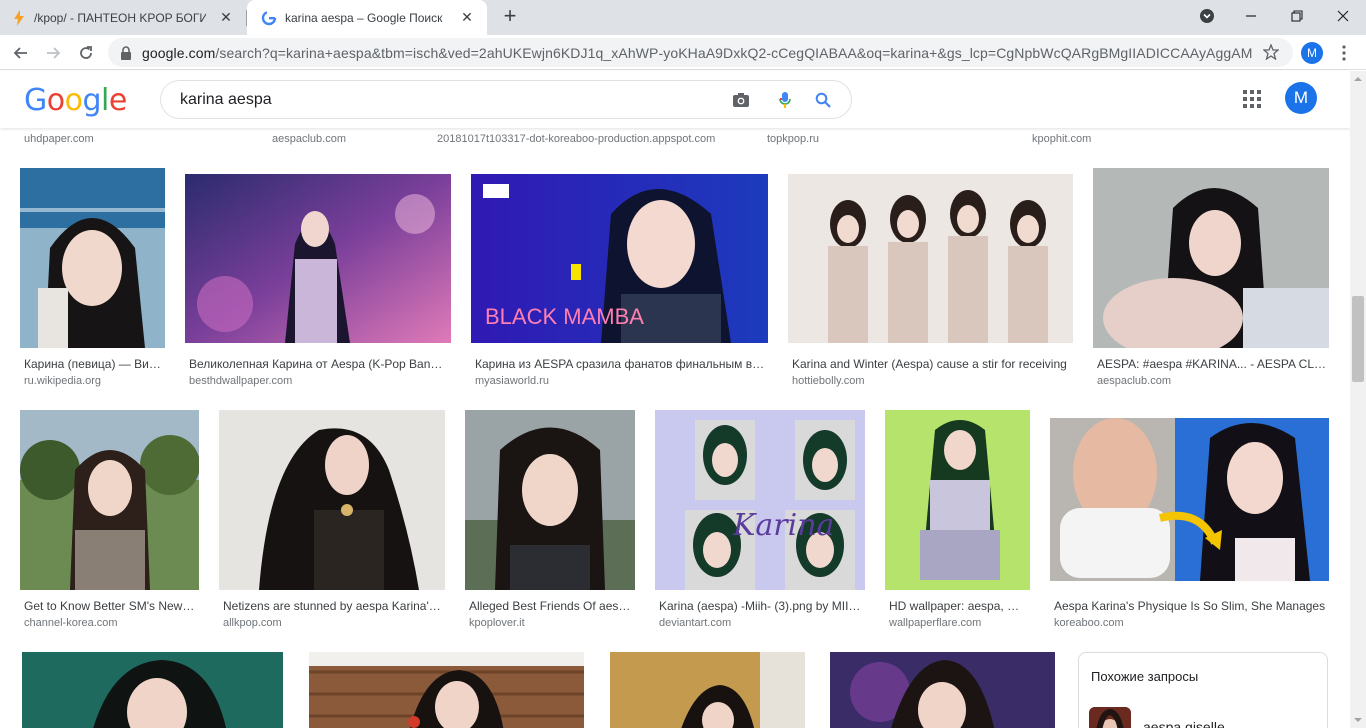 Image resolution: width=1366 pixels, height=728 pixels. I want to click on result-site: channel-korea.com, so click(71, 623).